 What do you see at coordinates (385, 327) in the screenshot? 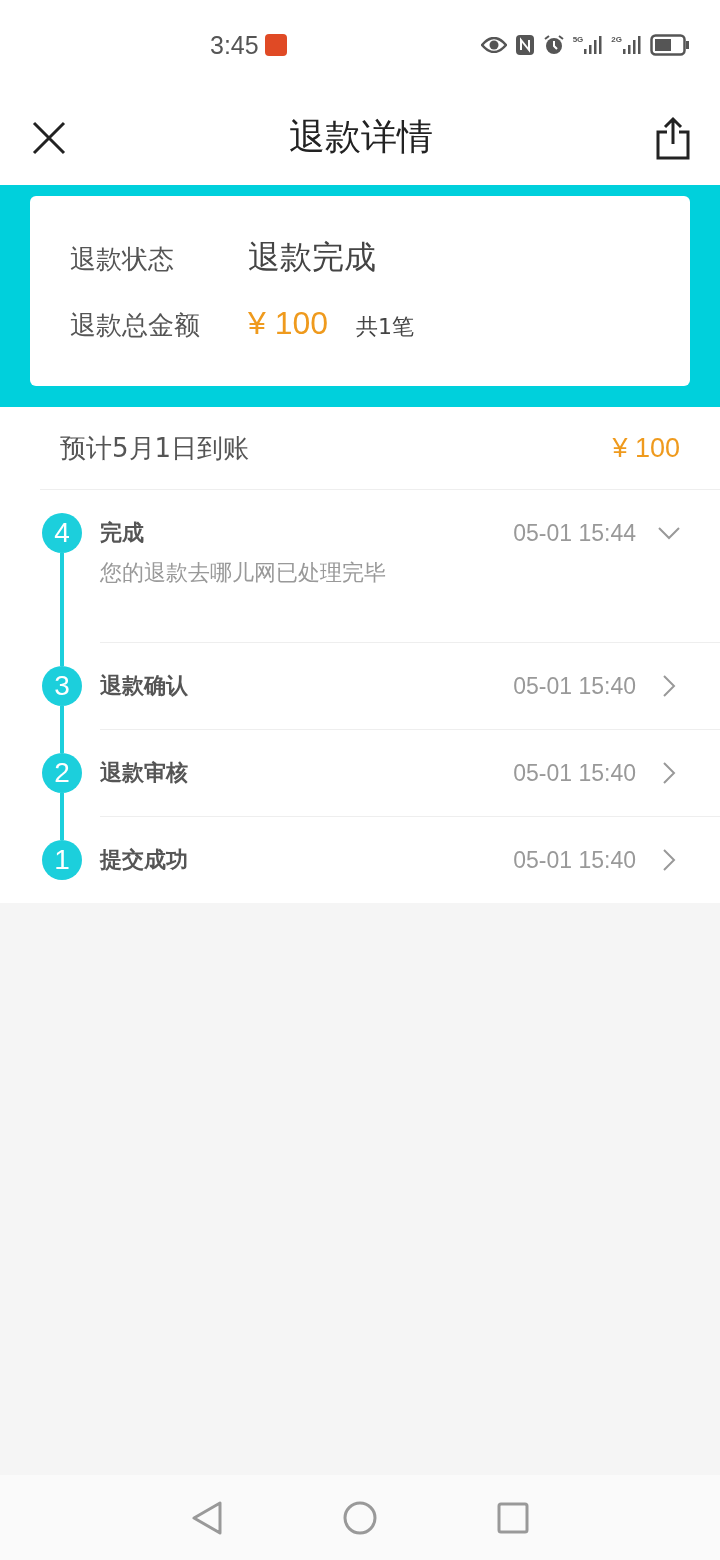
I see `refund-count: 共1笔` at bounding box center [385, 327].